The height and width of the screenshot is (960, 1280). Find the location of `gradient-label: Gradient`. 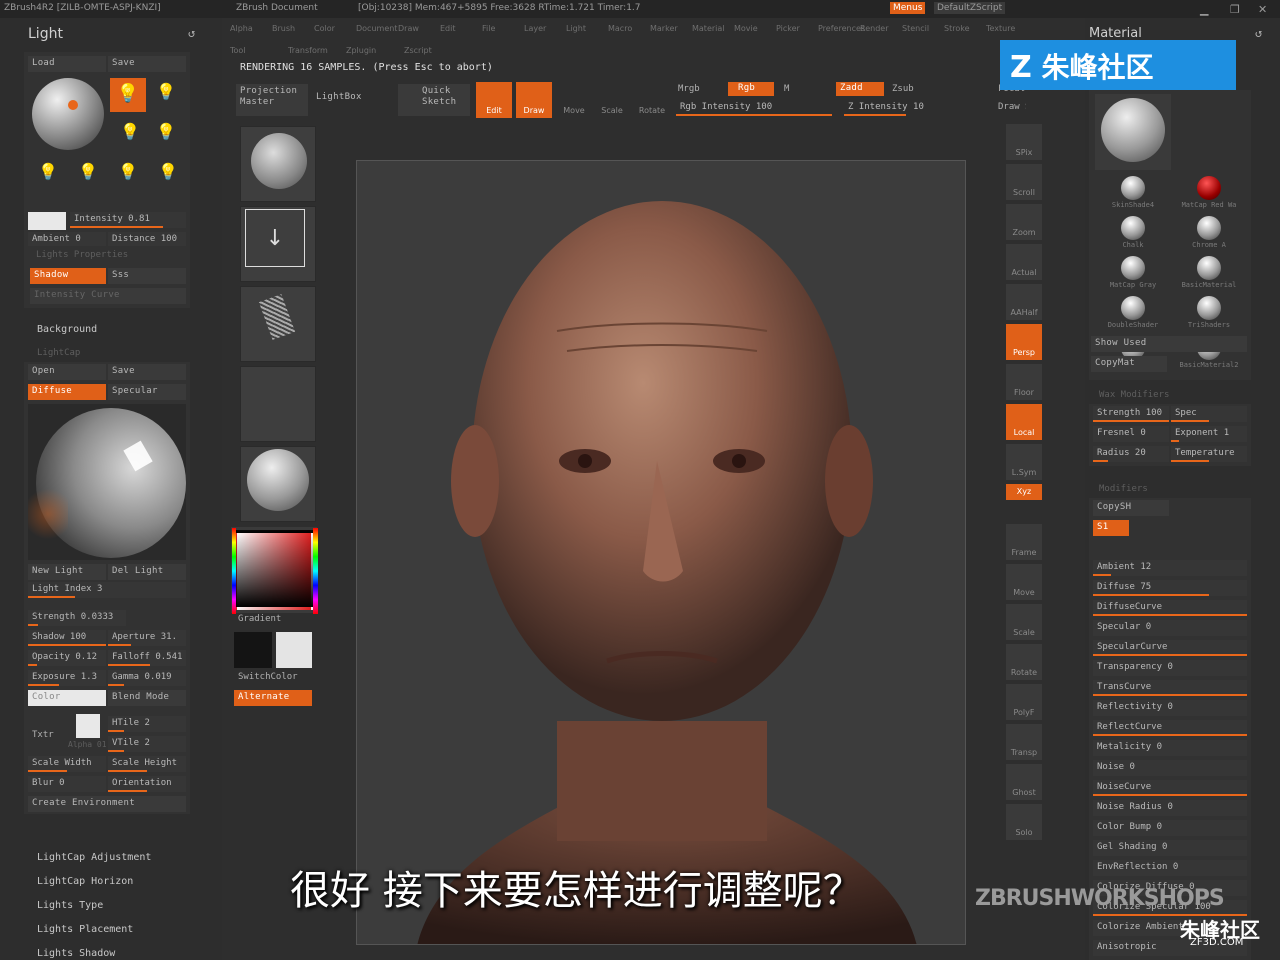

gradient-label: Gradient is located at coordinates (259, 619).